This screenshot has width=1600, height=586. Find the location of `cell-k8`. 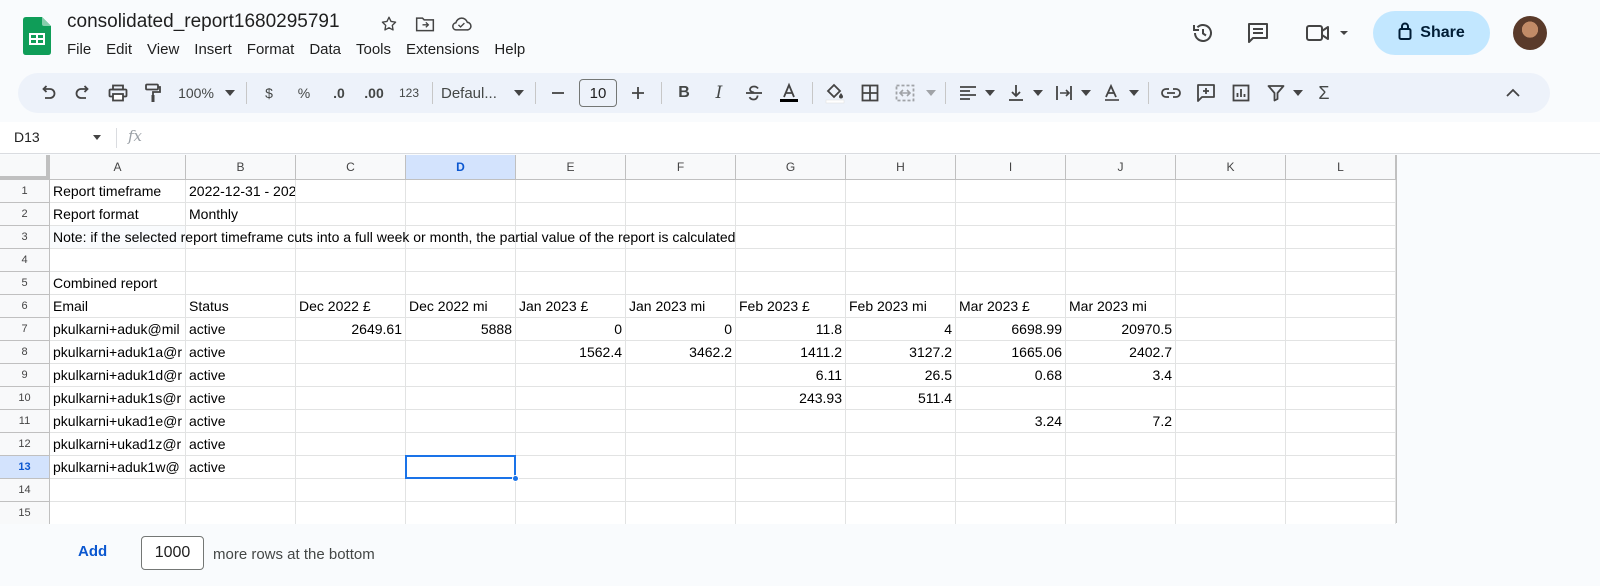

cell-k8 is located at coordinates (1231, 352).